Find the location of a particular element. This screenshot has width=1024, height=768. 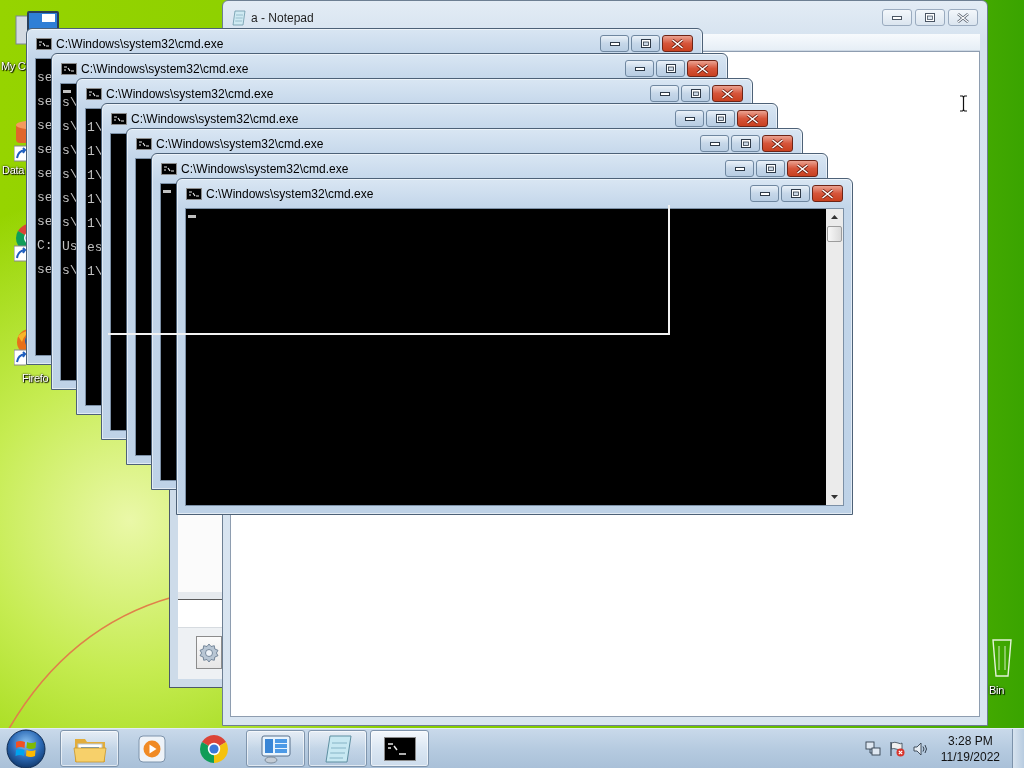

icon-label: My C is located at coordinates (13, 66).